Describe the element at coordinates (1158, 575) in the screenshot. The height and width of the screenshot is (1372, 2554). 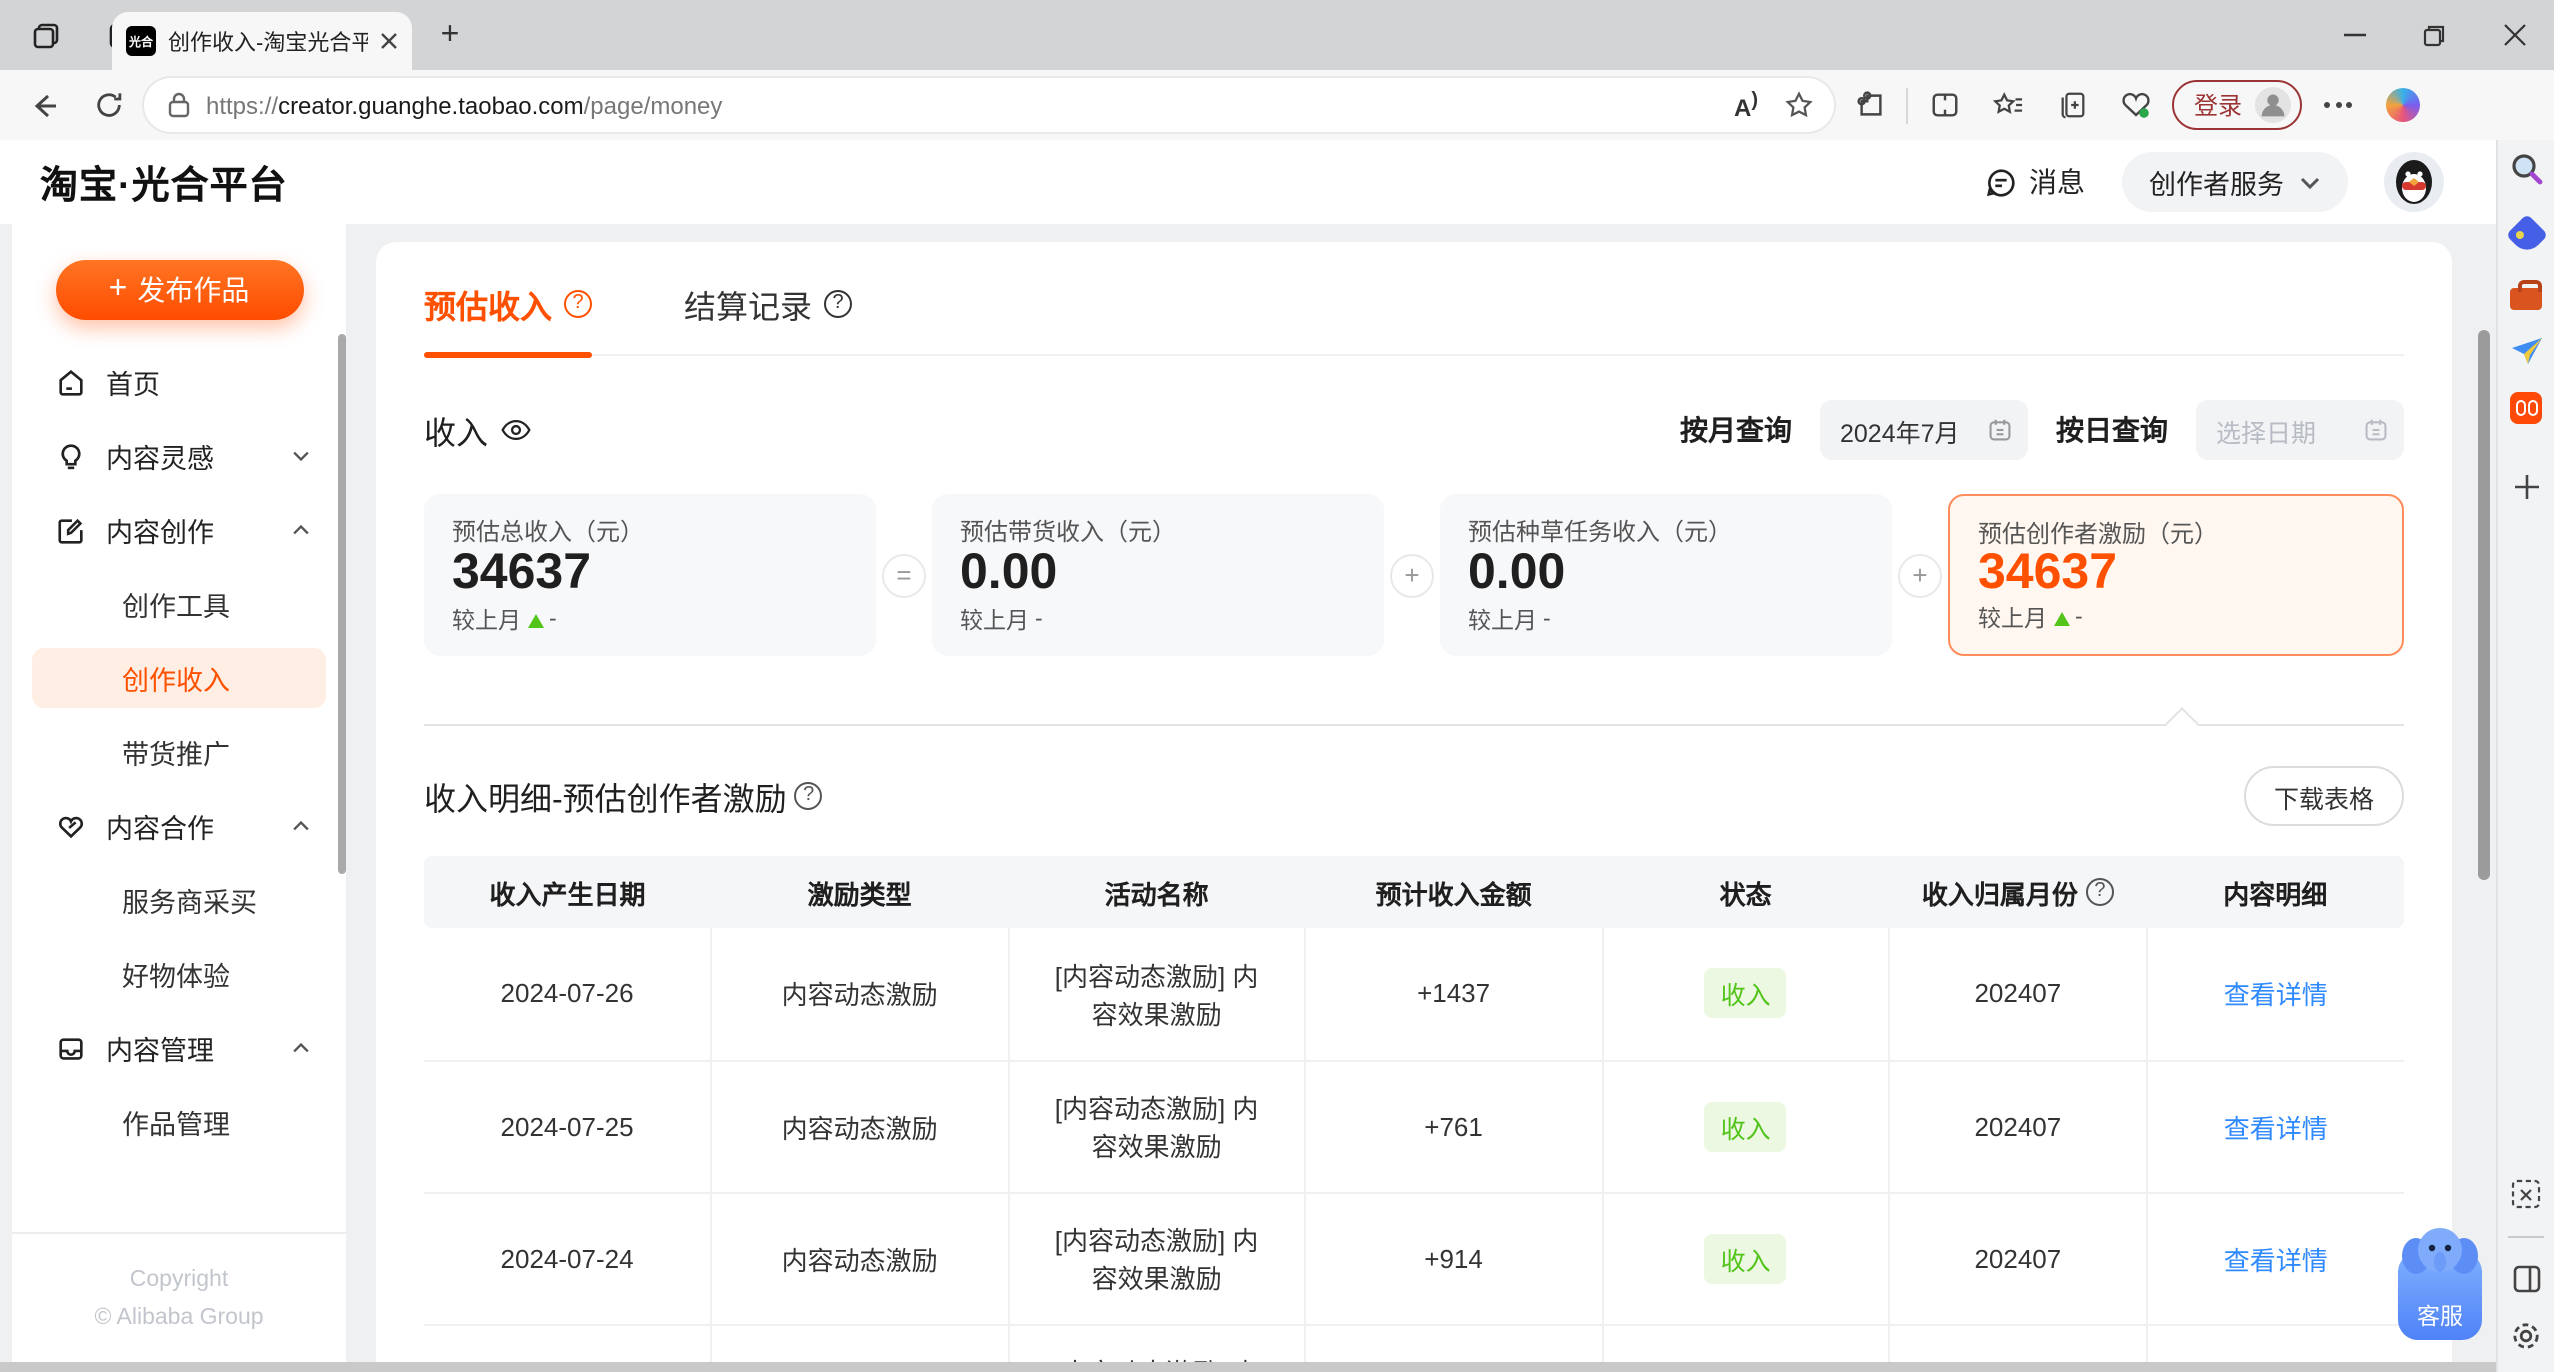
I see `stat-card-sales-income: 预估带货收入（元） 0.00 较上月 -` at that location.